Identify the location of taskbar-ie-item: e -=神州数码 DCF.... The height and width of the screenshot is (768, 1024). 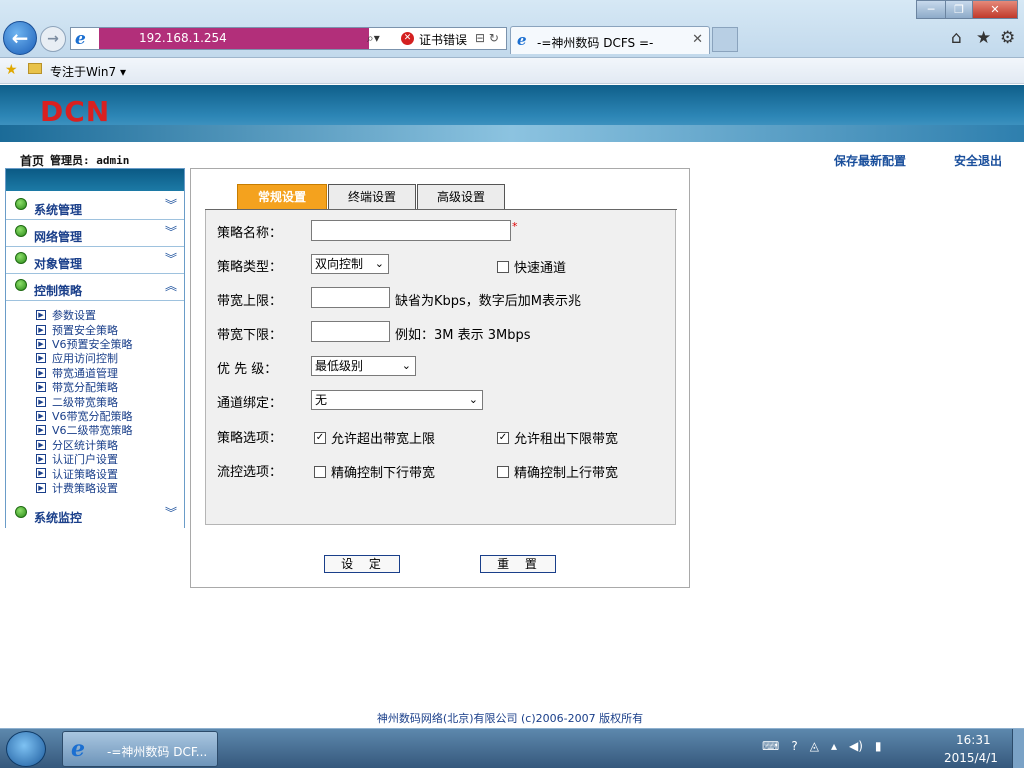
(140, 749).